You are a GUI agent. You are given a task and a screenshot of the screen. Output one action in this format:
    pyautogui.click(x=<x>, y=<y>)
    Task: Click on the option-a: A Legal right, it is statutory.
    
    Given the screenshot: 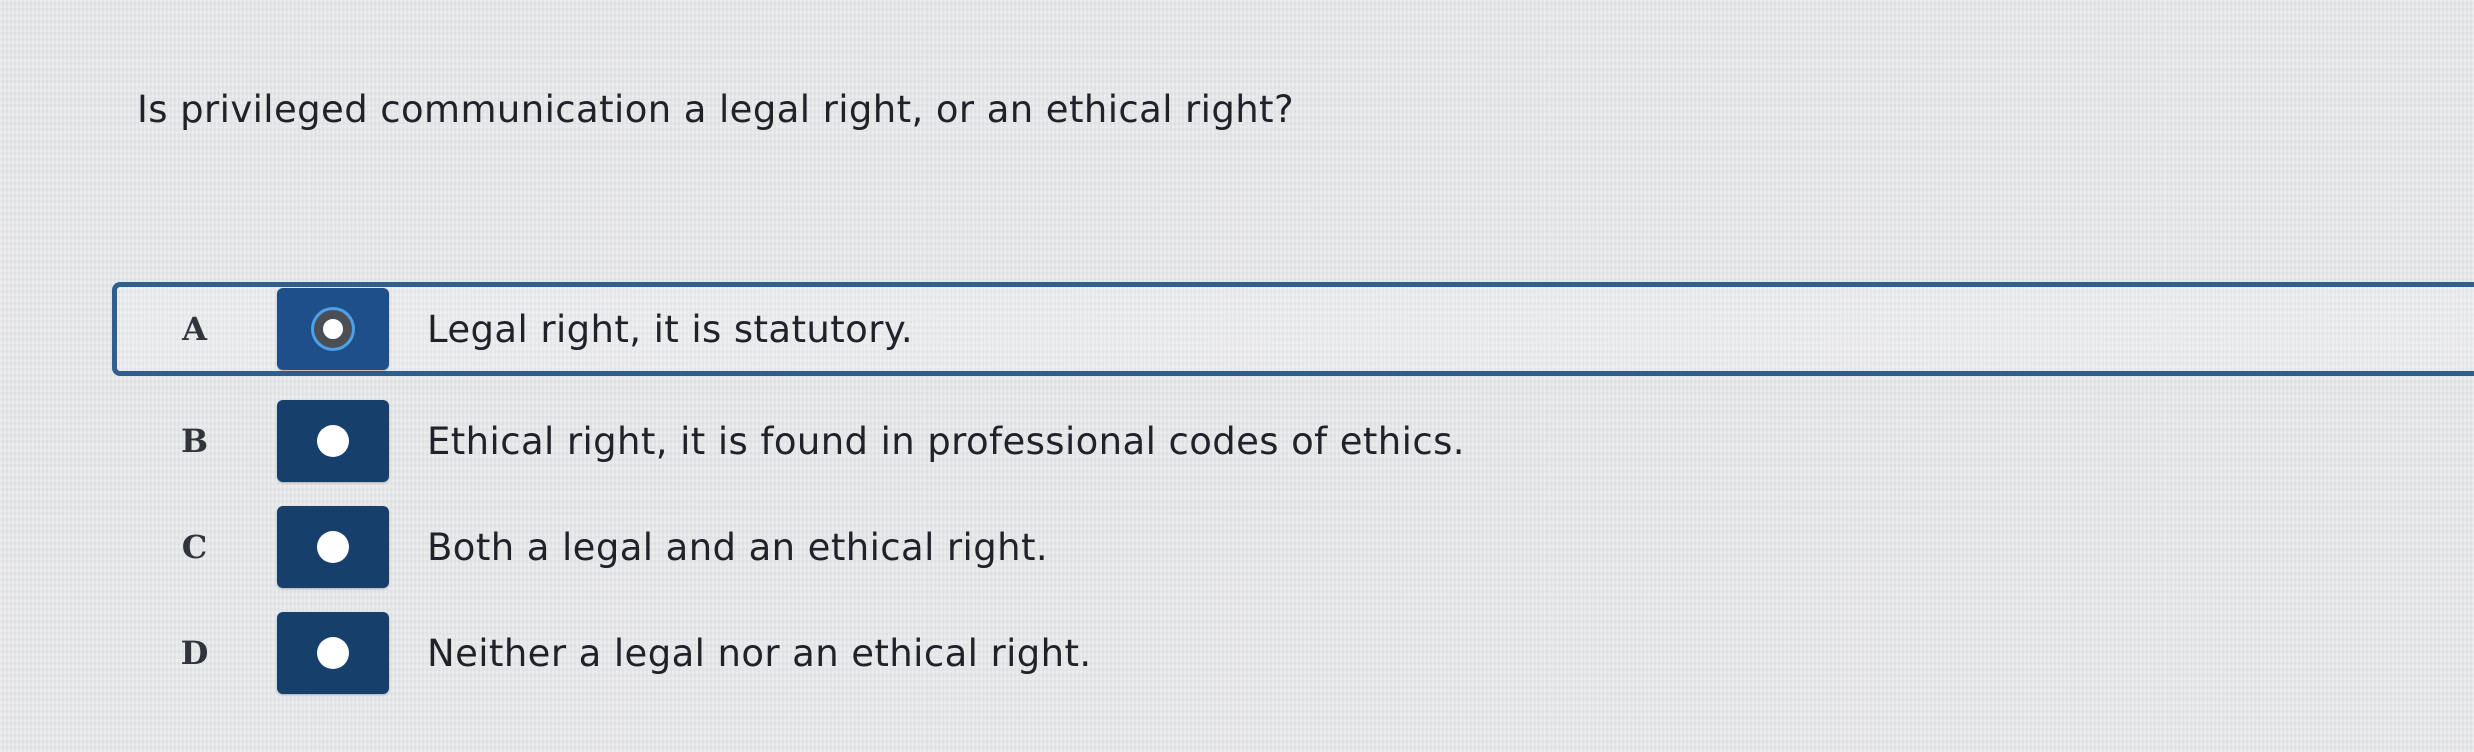 What is the action you would take?
    pyautogui.click(x=1293, y=329)
    